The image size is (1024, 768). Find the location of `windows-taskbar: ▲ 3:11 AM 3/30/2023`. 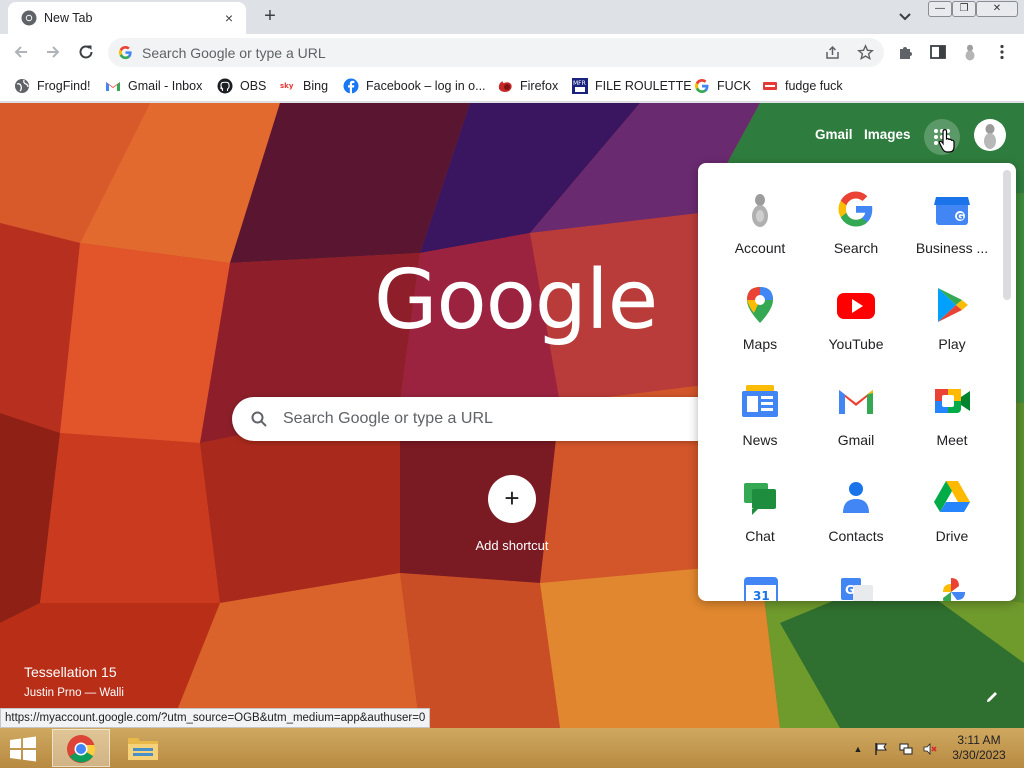

windows-taskbar: ▲ 3:11 AM 3/30/2023 is located at coordinates (512, 748).